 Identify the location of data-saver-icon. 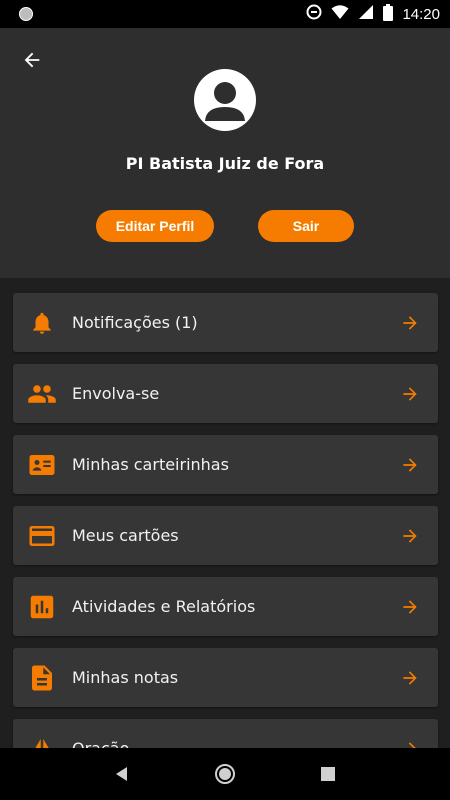
(314, 14).